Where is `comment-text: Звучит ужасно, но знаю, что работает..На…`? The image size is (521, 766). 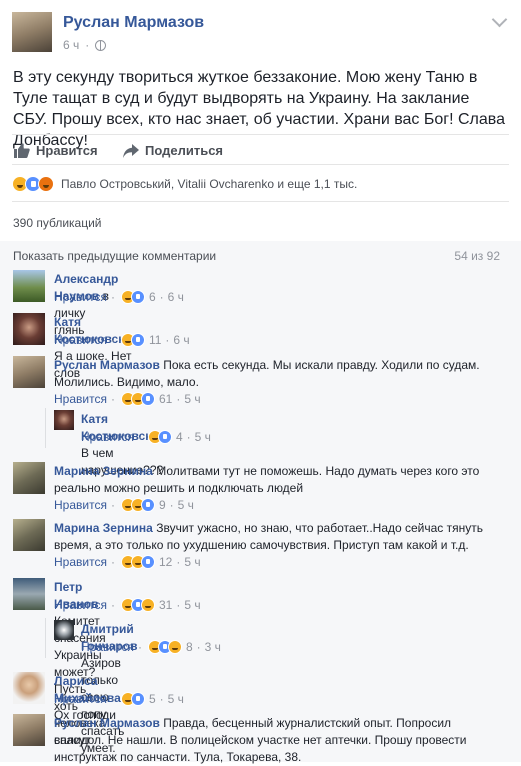 comment-text: Звучит ужасно, но знаю, что работает..На… is located at coordinates (320, 528).